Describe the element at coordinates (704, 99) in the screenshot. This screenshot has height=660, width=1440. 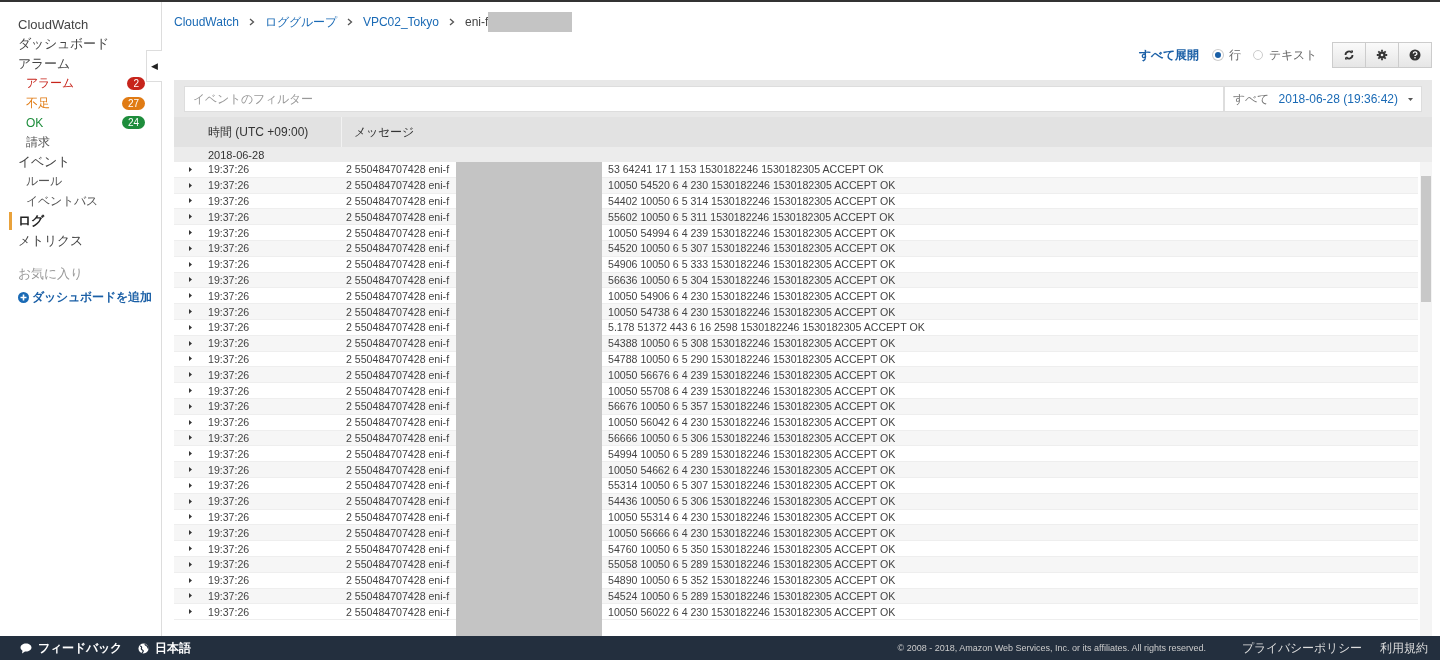
I see `filter-field: イベントのフィルター` at that location.